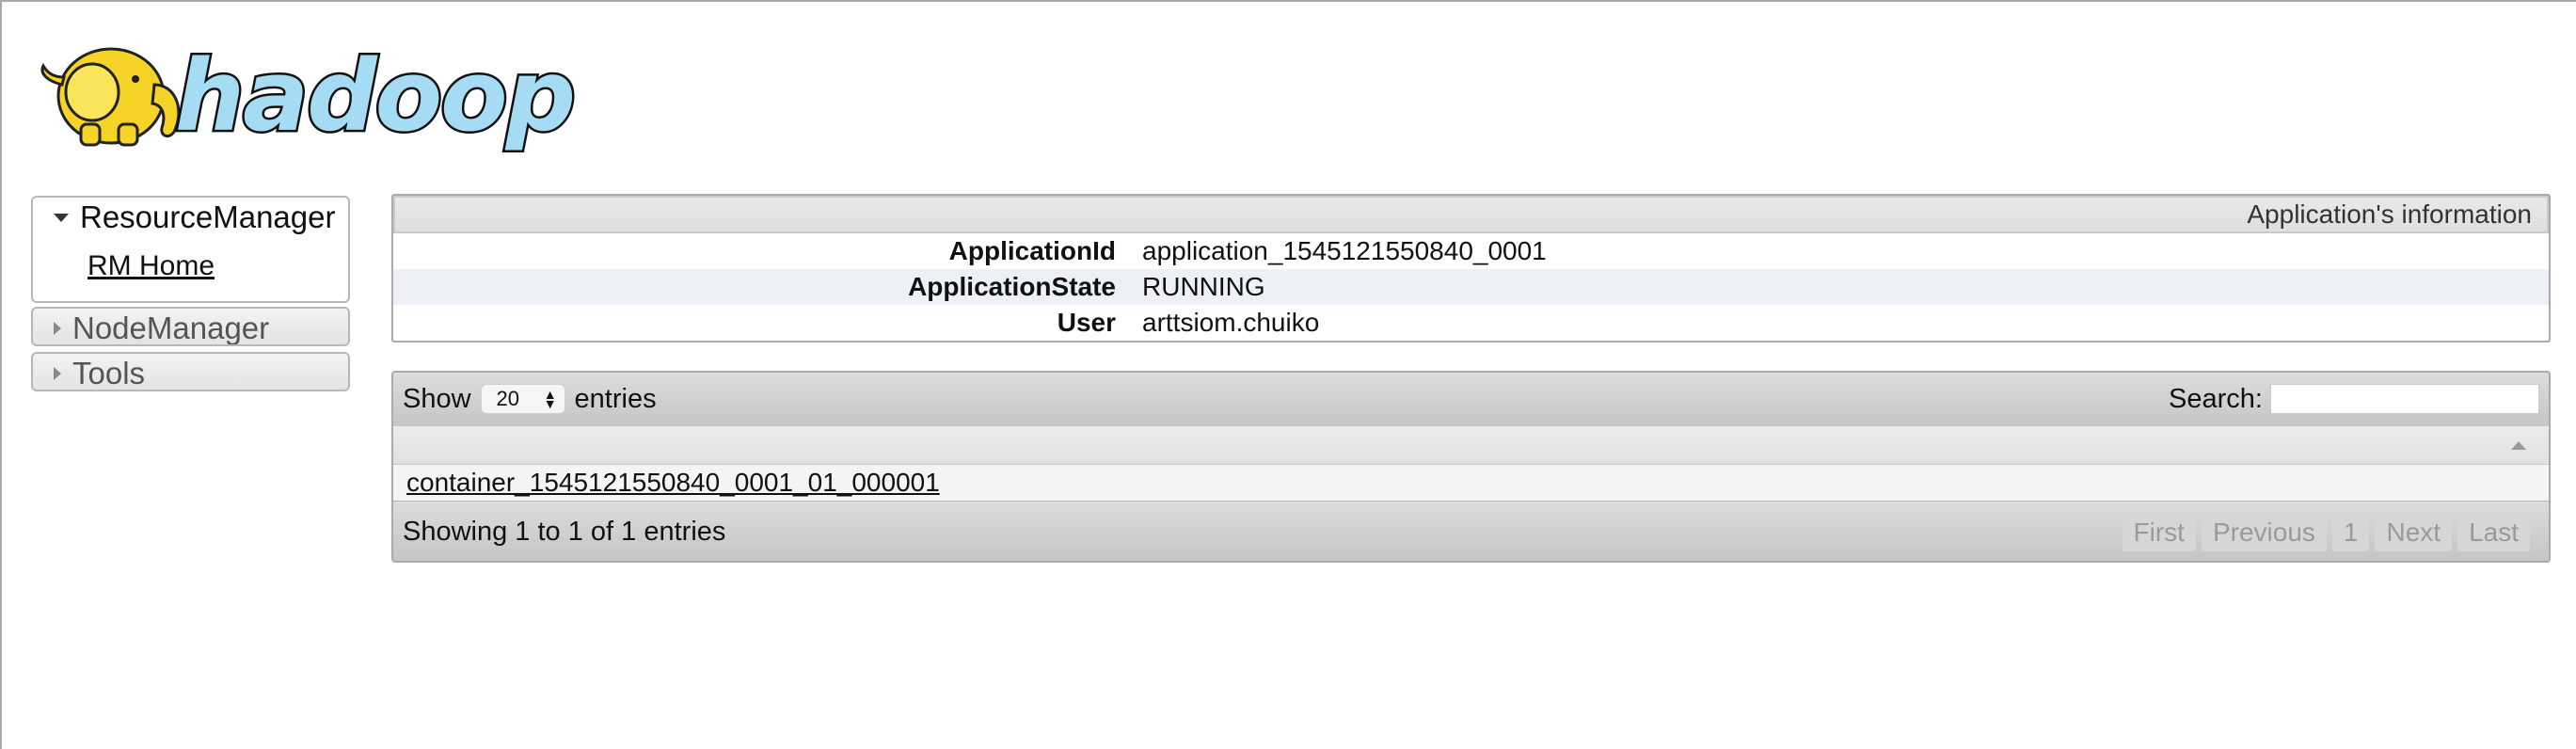 This screenshot has height=749, width=2576. Describe the element at coordinates (1203, 286) in the screenshot. I see `info-value: RUNNING` at that location.